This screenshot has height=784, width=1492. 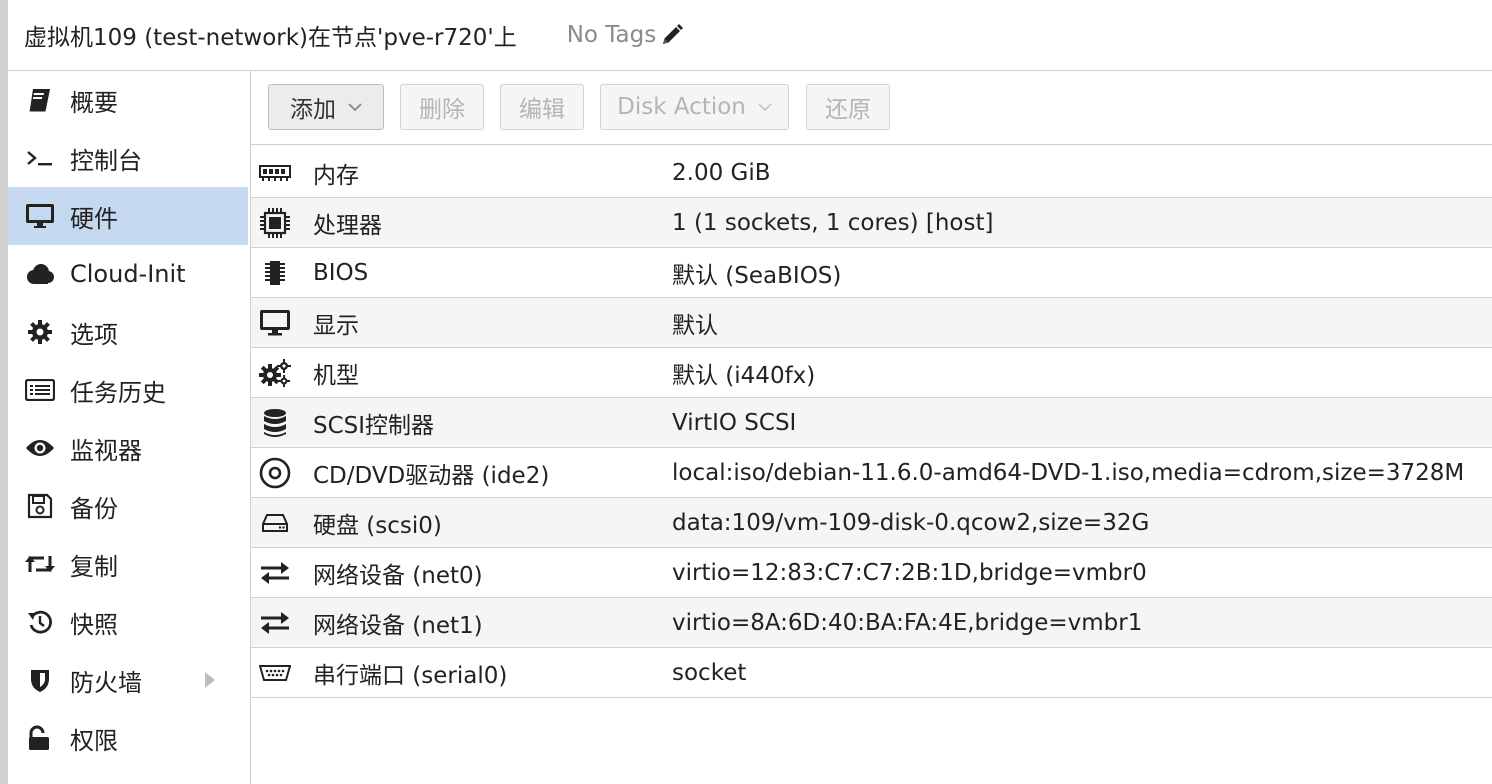 I want to click on left-edge-border, so click(x=4, y=392).